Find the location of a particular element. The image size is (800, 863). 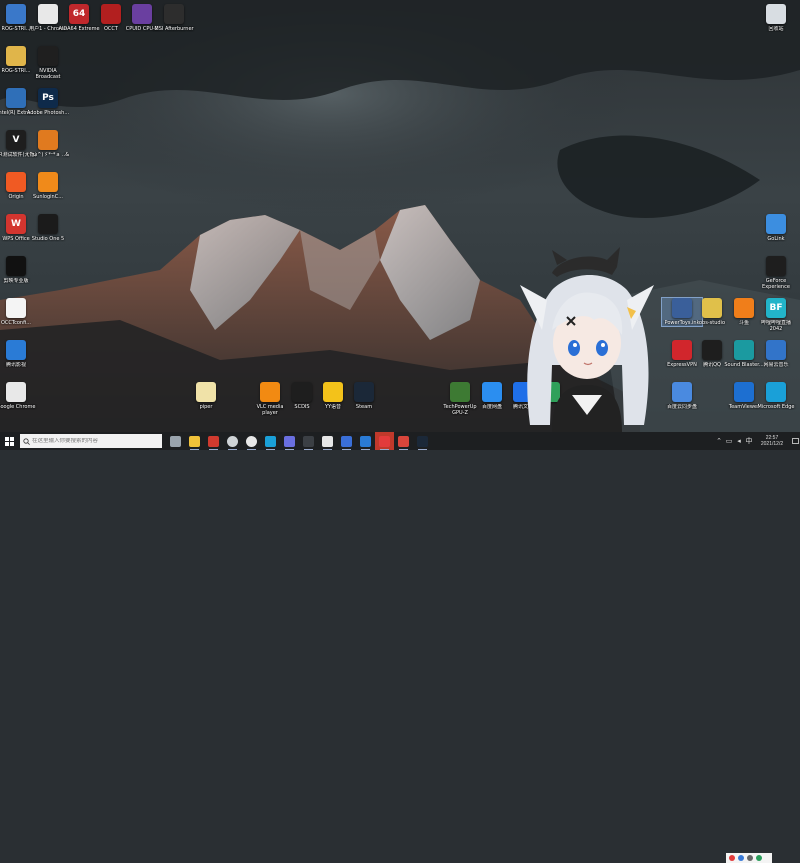

system-clock: 22:57 2021/12/2 is located at coordinates (772, 441).